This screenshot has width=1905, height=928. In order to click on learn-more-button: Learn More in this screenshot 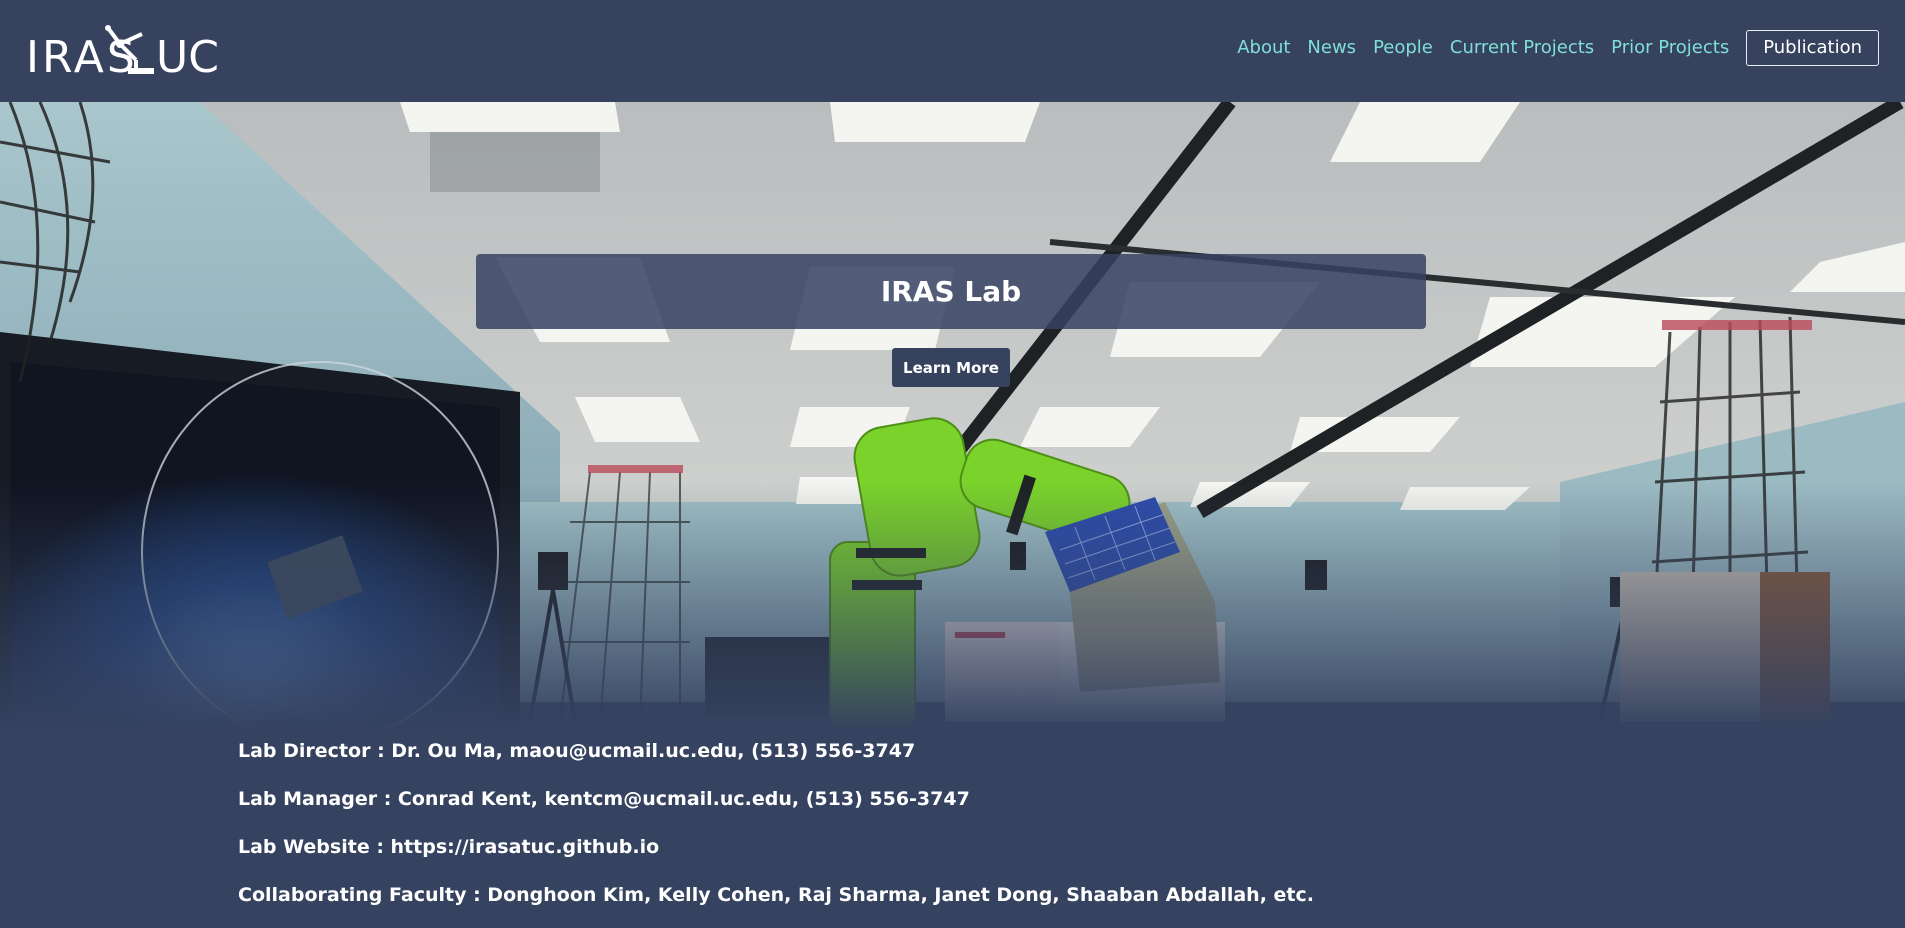, I will do `click(951, 367)`.